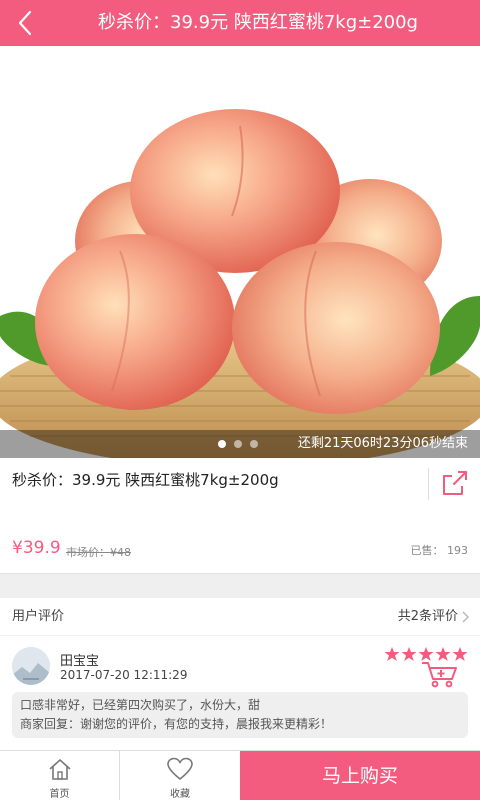 This screenshot has width=480, height=800. What do you see at coordinates (382, 443) in the screenshot?
I see `countdown-text: 还剩21天06时23分06秒结束` at bounding box center [382, 443].